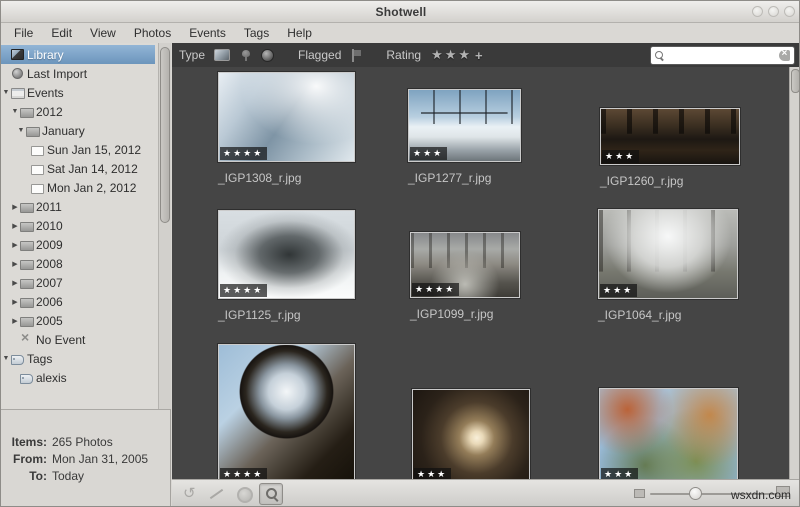 This screenshot has width=800, height=507. Describe the element at coordinates (642, 181) in the screenshot. I see `photo-filename: _IGP1260_r.jpg` at that location.